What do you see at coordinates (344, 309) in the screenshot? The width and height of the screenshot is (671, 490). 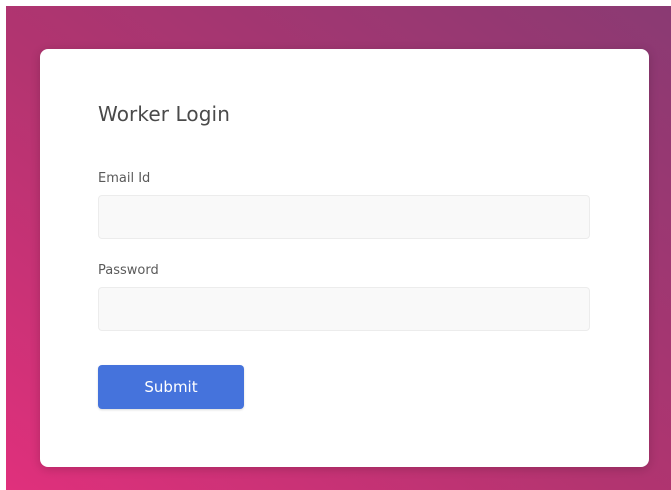 I see `password-field` at bounding box center [344, 309].